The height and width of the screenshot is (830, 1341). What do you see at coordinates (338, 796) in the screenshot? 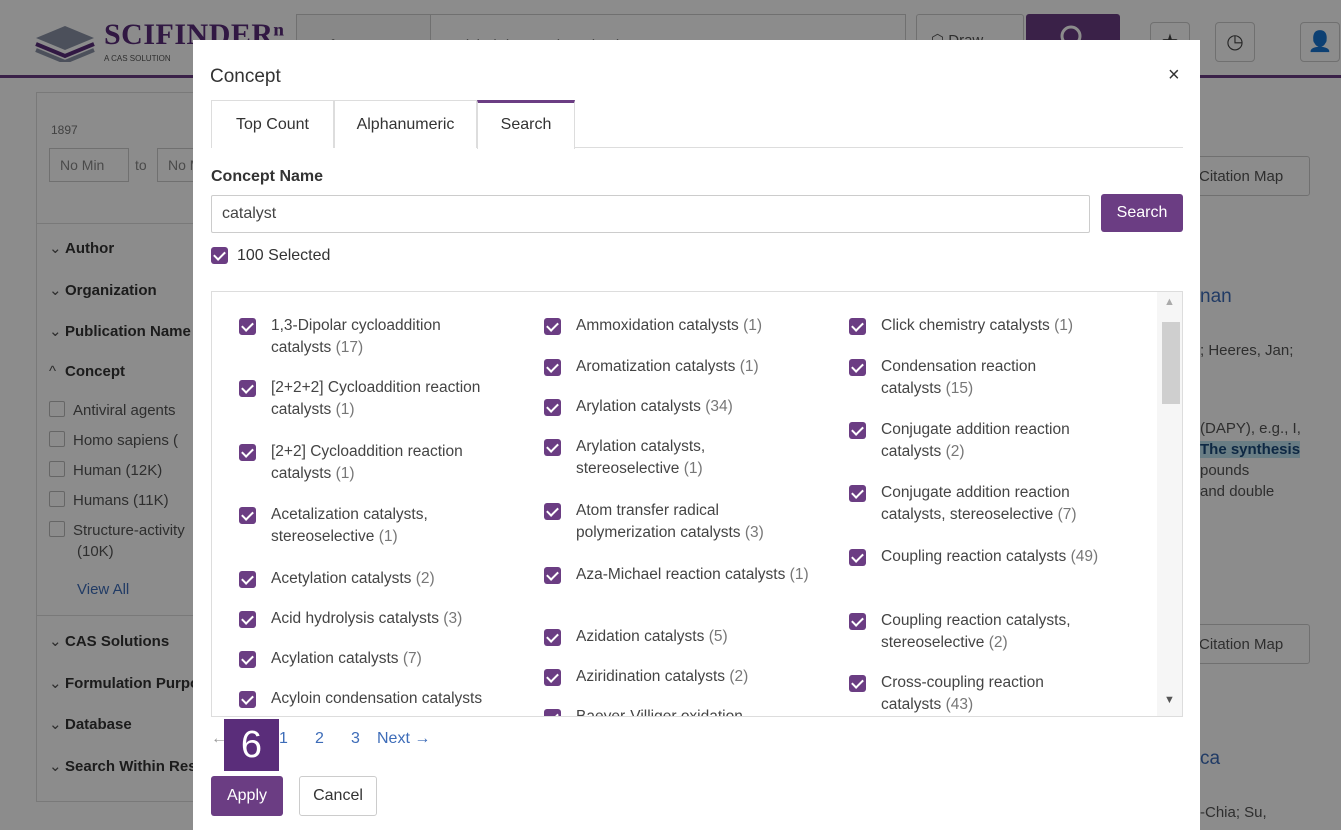
I see `cancel-button: Cancel` at bounding box center [338, 796].